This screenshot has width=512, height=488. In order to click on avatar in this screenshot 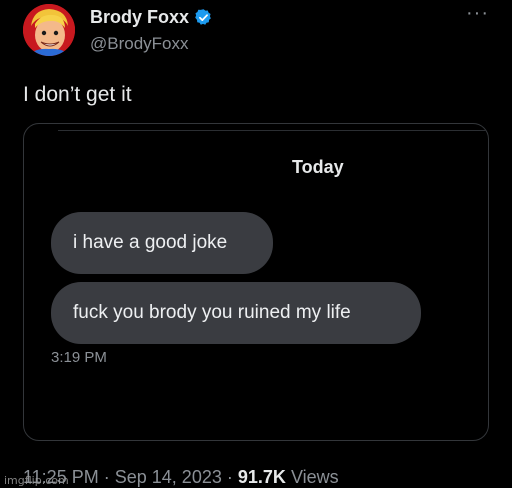, I will do `click(49, 30)`.